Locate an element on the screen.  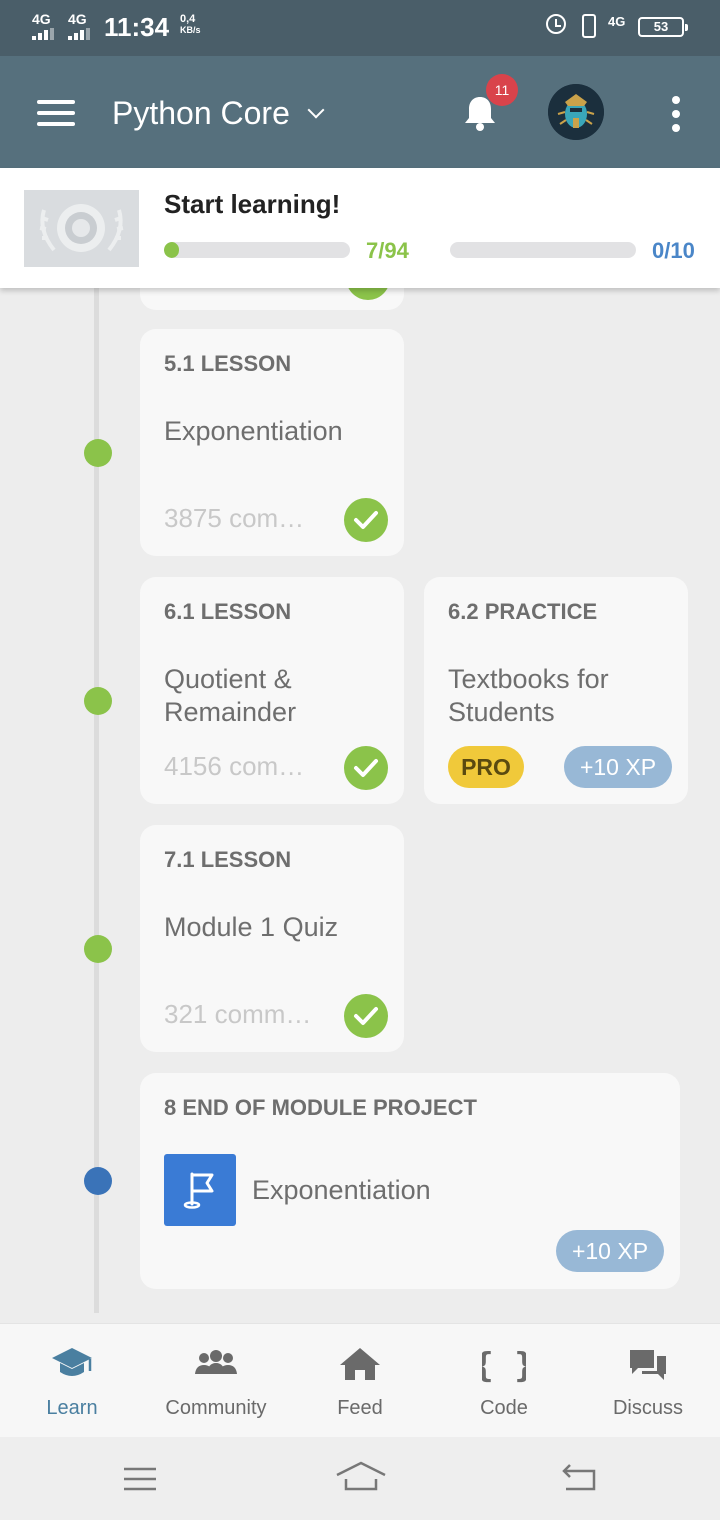
clock: 11:34 is located at coordinates (137, 27).